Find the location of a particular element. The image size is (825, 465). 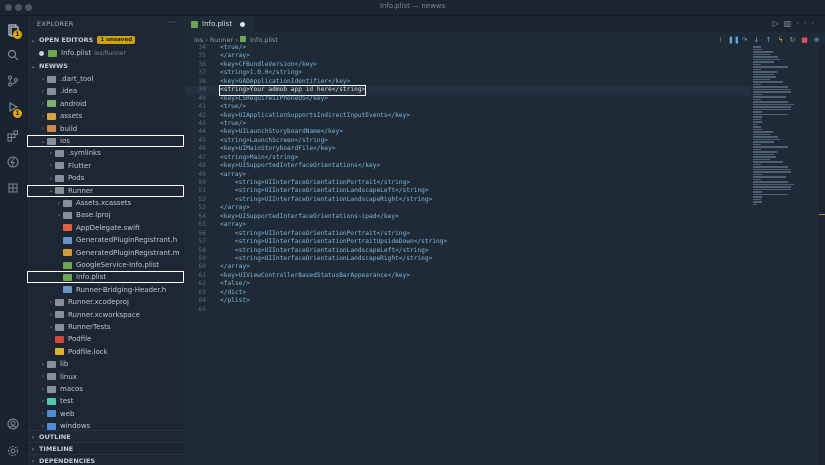

stop-icon: ■ is located at coordinates (804, 40).